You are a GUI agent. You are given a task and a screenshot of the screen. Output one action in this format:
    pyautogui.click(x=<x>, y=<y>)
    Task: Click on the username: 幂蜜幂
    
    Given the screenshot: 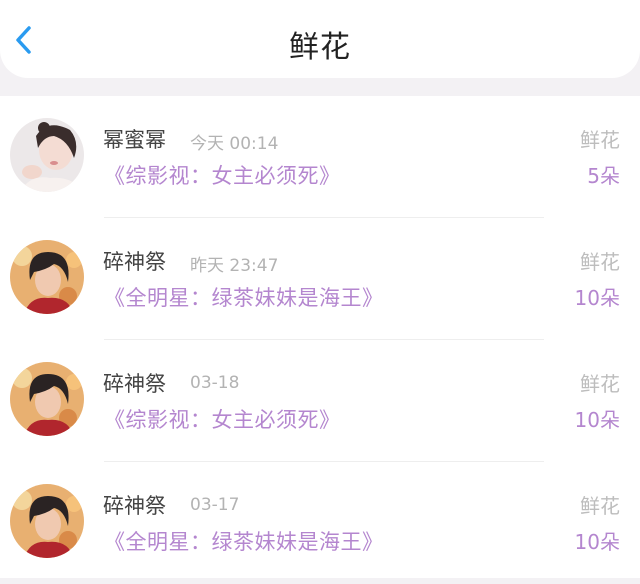 What is the action you would take?
    pyautogui.click(x=134, y=140)
    